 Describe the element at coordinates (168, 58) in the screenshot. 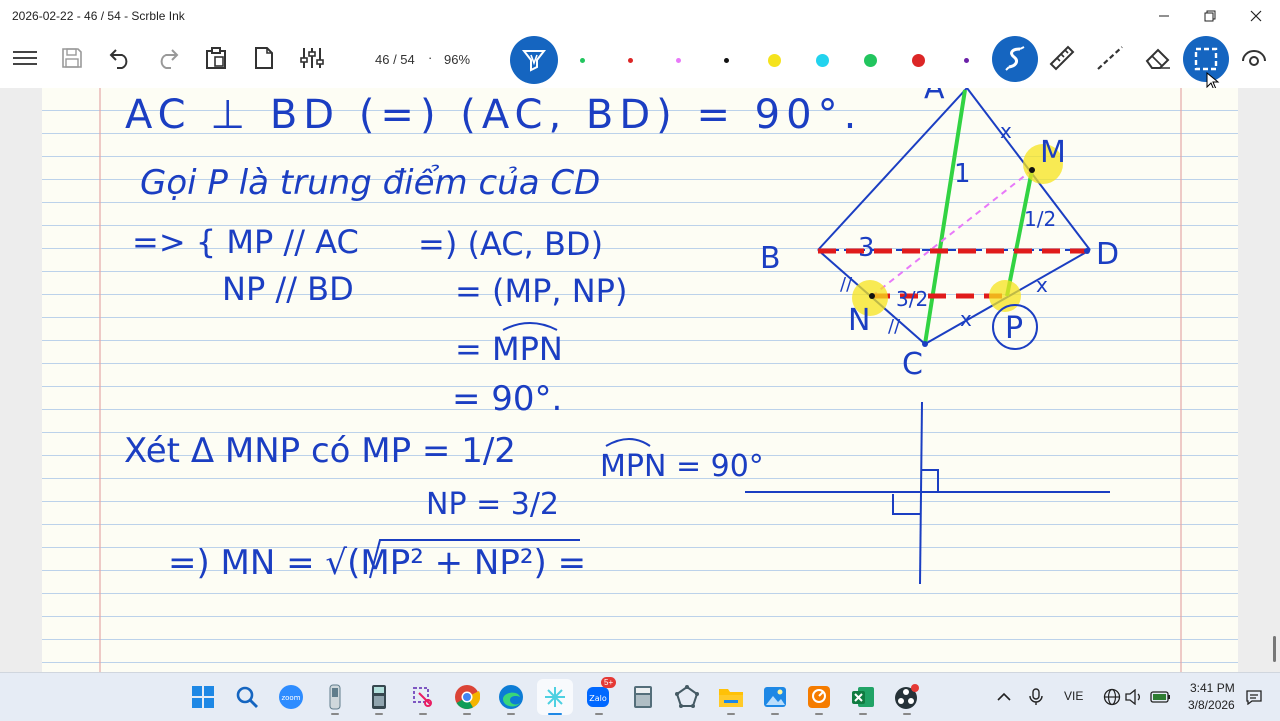

I see `redo-button` at that location.